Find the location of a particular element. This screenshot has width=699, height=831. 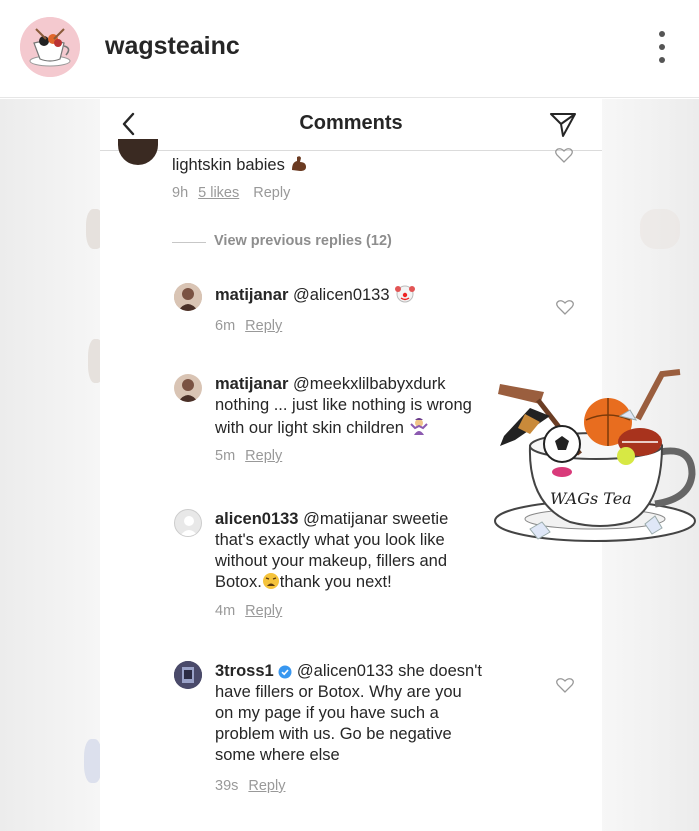

teacup-logo-icon is located at coordinates (50, 47).